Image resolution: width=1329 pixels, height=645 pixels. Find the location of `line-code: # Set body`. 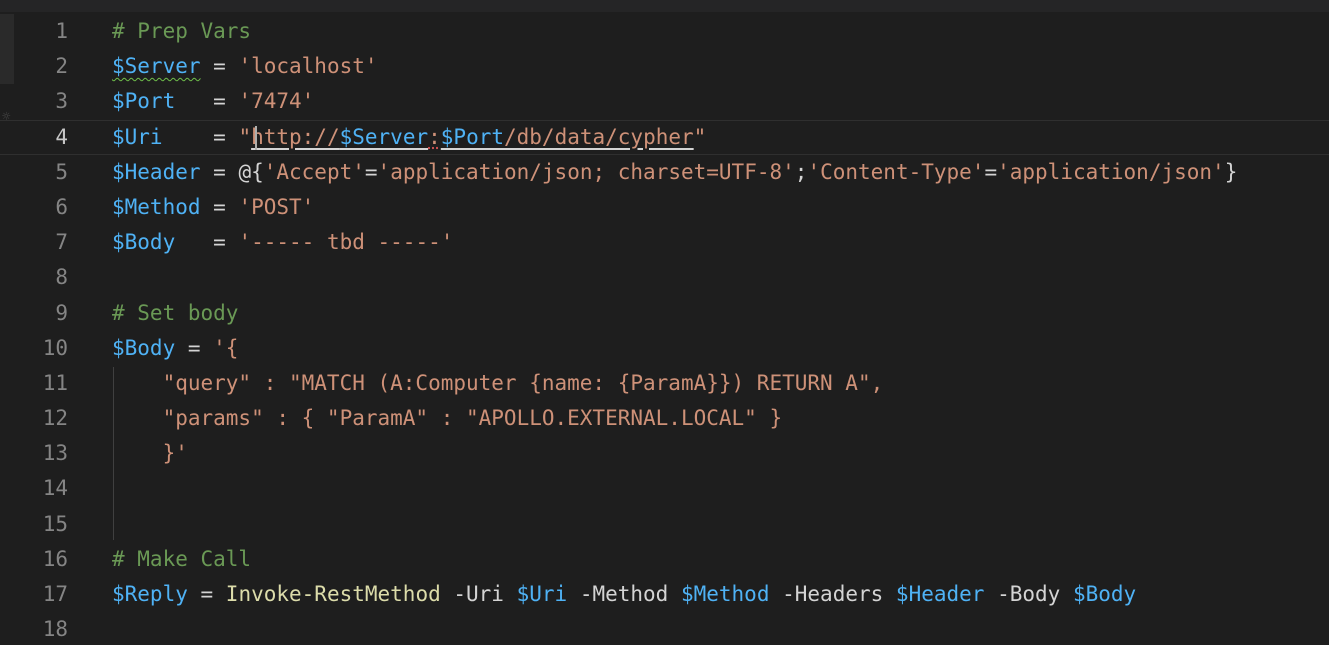

line-code: # Set body is located at coordinates (175, 313).